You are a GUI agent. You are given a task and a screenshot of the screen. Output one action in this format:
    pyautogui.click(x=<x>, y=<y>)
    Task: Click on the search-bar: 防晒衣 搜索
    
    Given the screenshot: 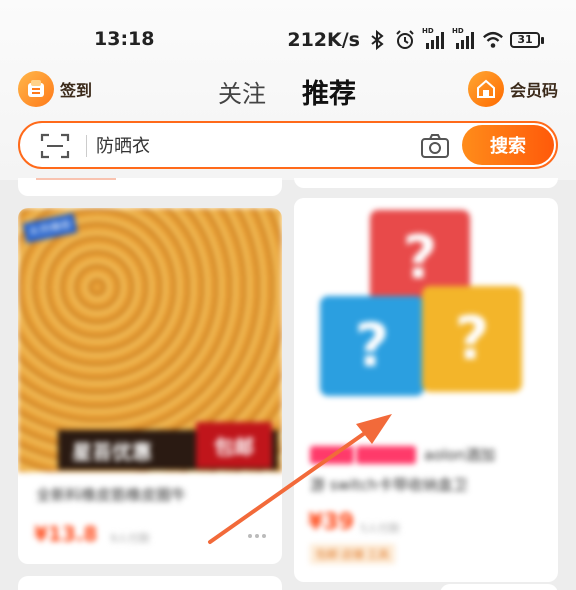 What is the action you would take?
    pyautogui.click(x=288, y=145)
    